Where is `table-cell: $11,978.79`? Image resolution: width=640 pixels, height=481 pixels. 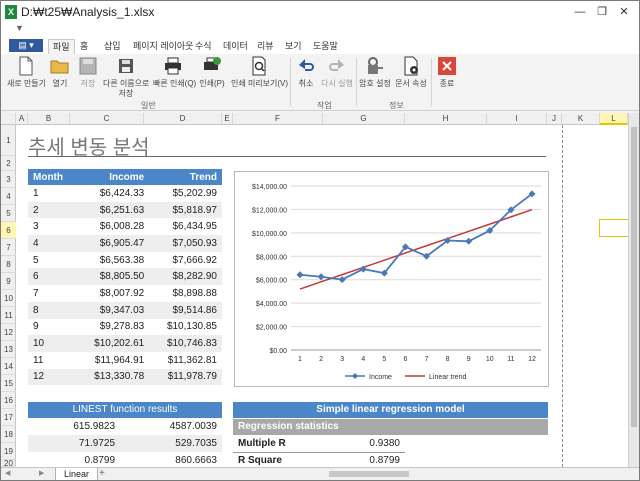 table-cell: $11,978.79 is located at coordinates (185, 377).